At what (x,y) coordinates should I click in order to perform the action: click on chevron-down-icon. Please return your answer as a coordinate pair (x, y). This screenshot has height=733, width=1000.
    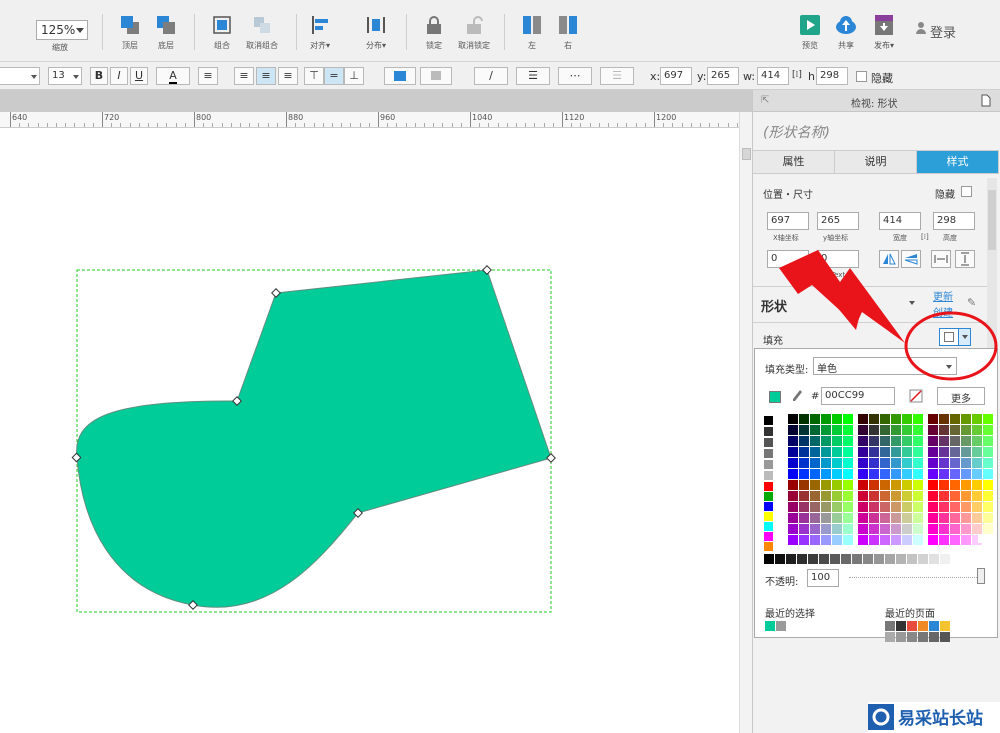
    Looking at the image, I should click on (912, 303).